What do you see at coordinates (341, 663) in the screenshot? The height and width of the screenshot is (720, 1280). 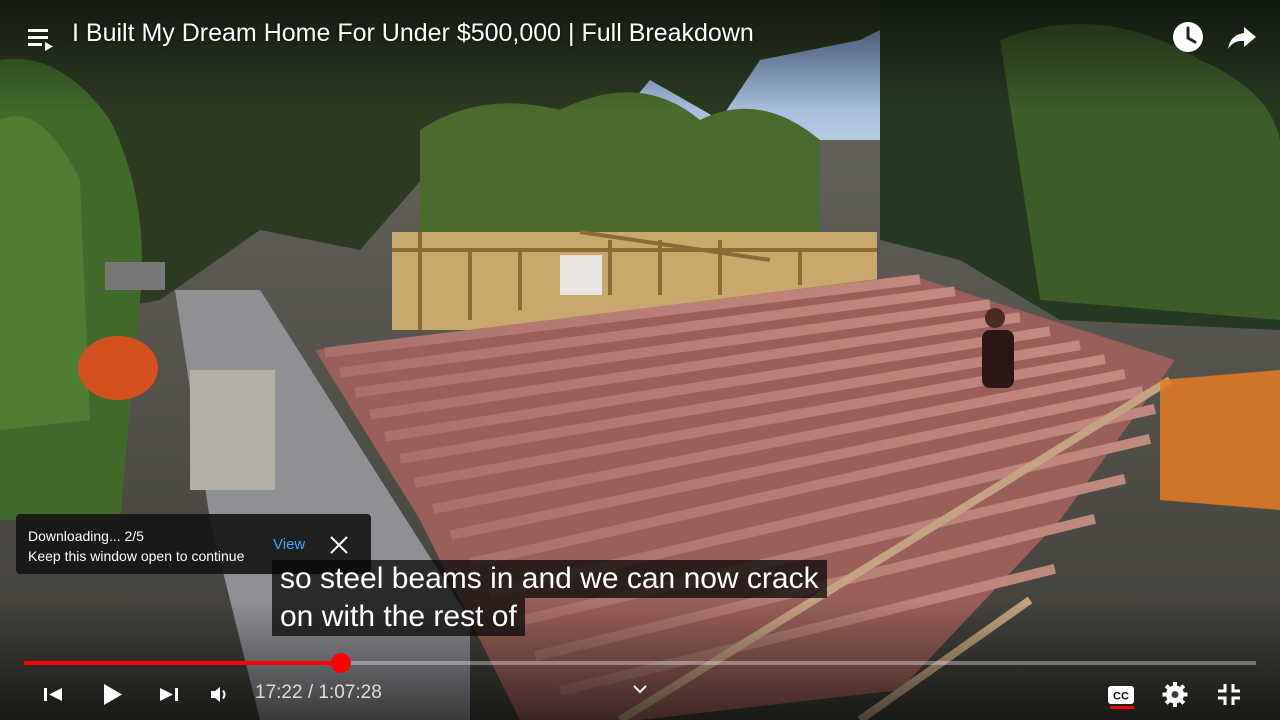 I see `progress-scrubber` at bounding box center [341, 663].